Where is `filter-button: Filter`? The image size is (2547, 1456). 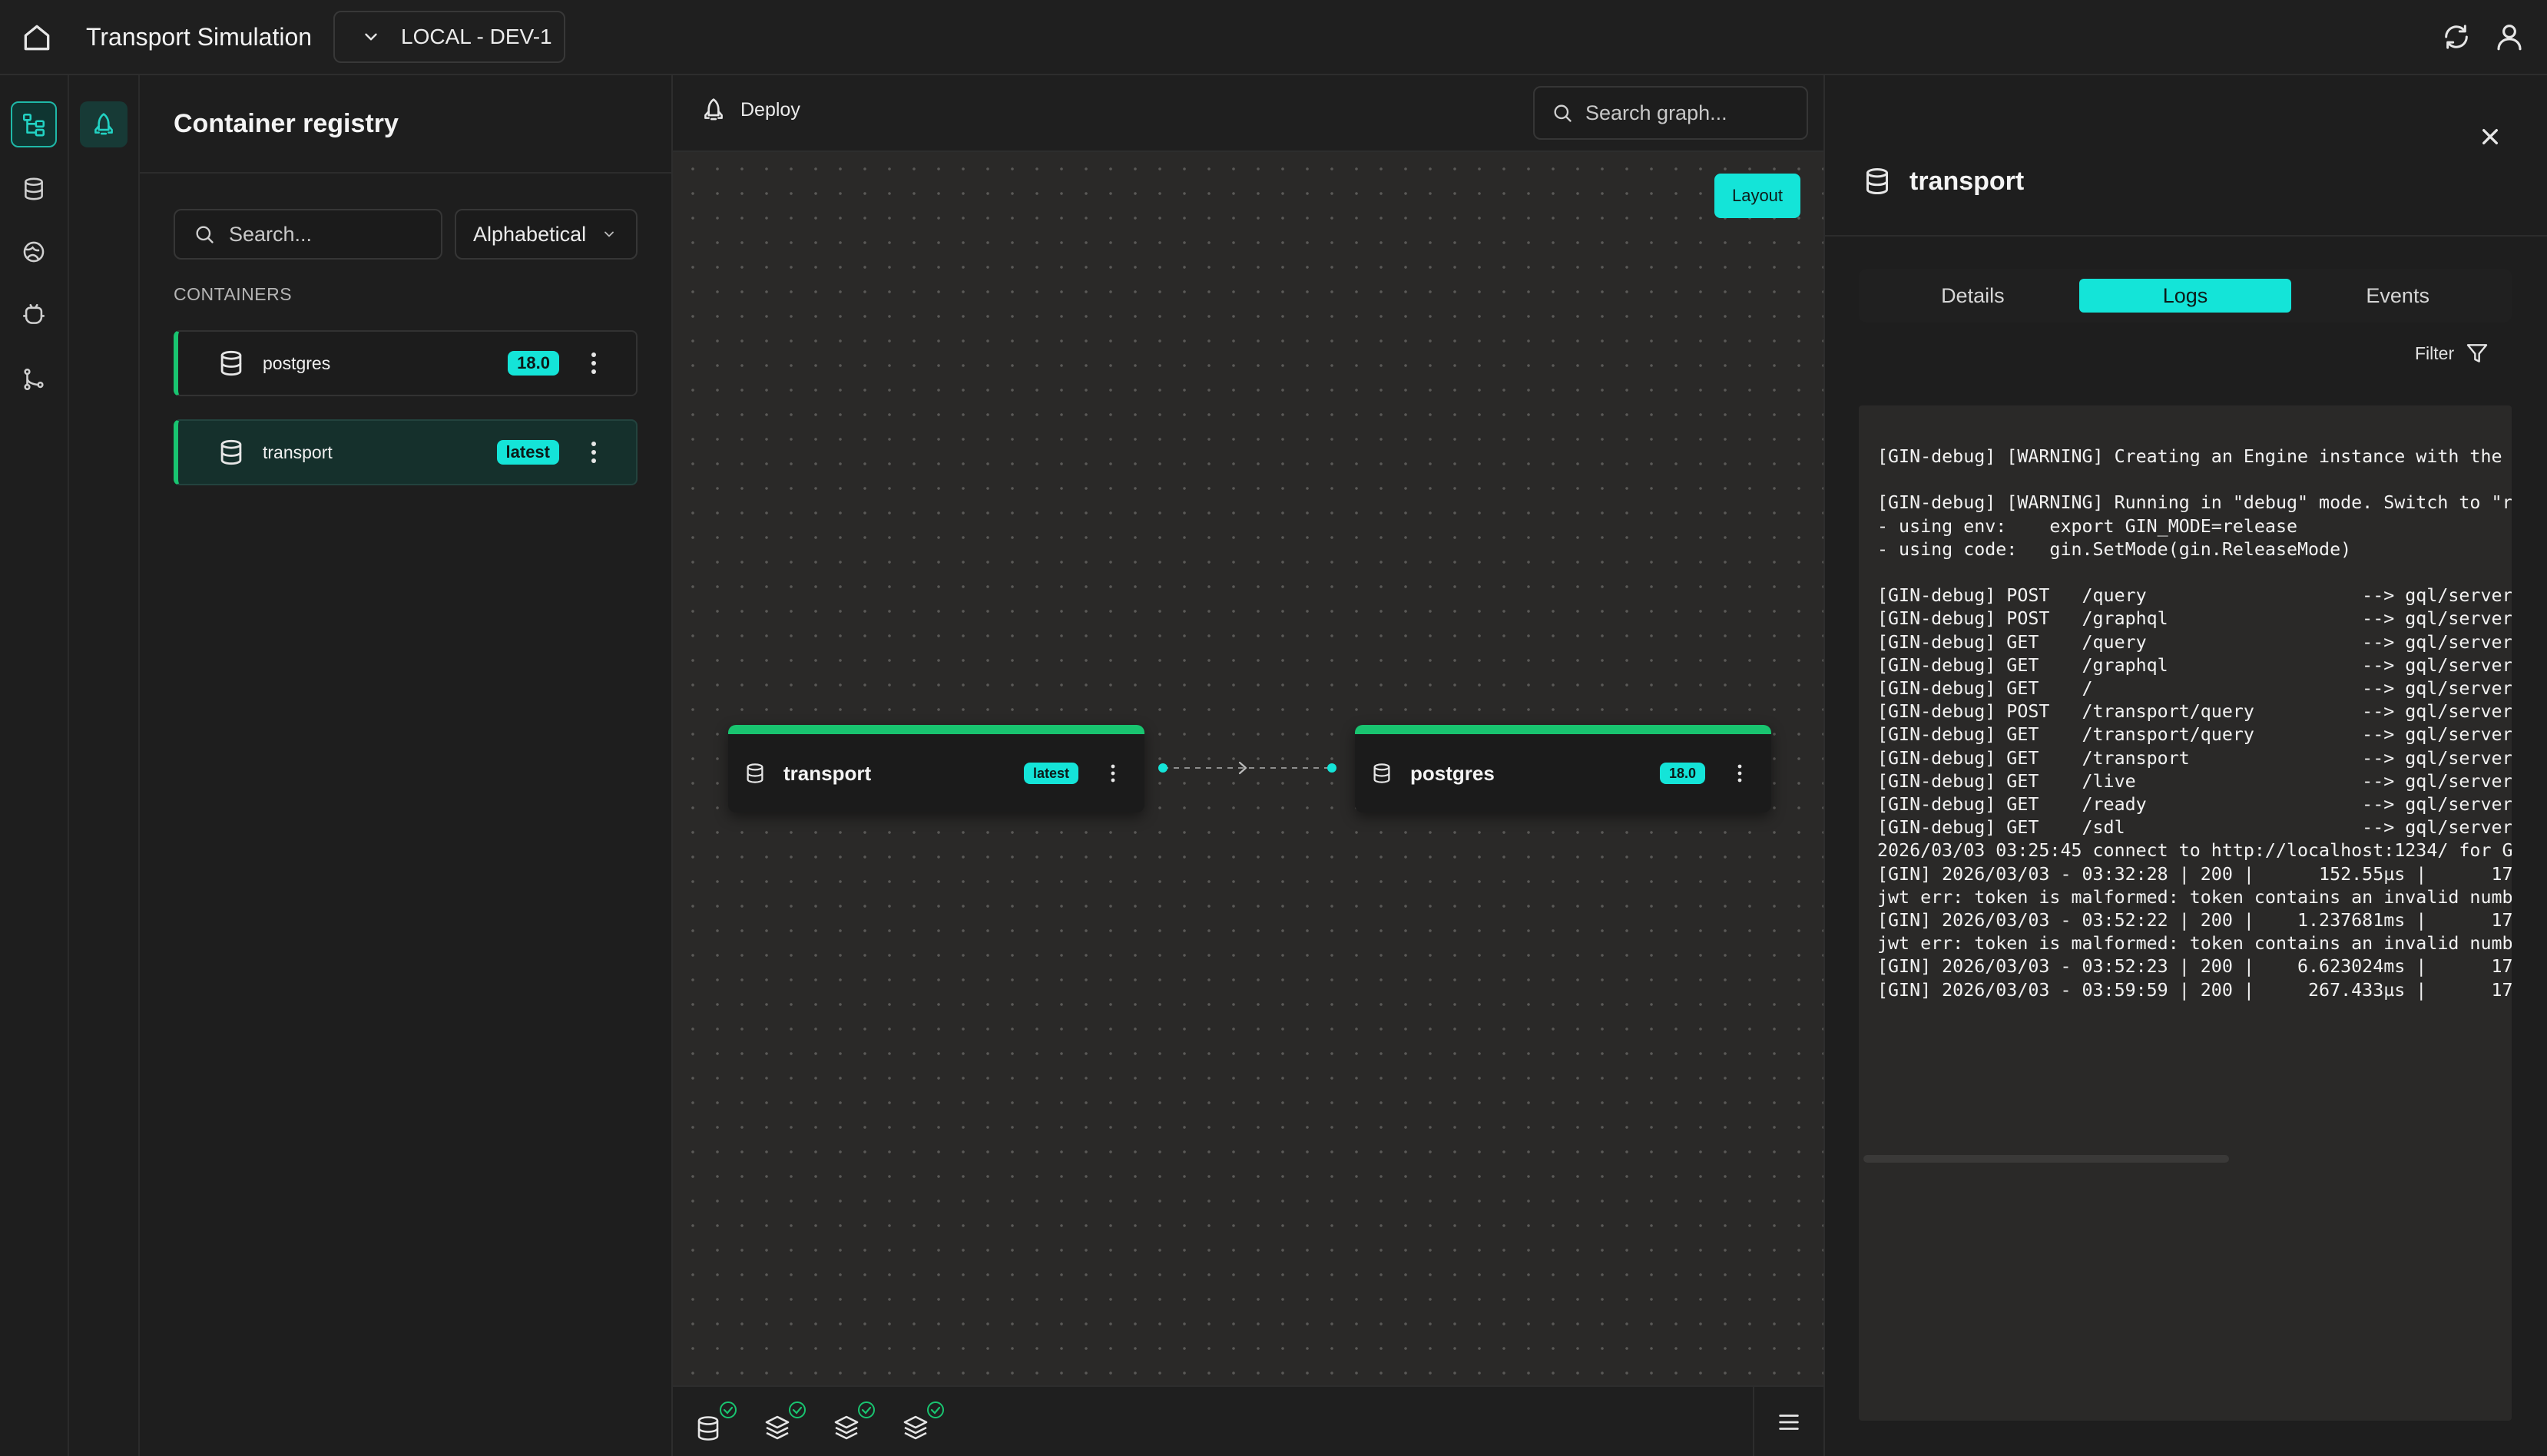 filter-button: Filter is located at coordinates (2452, 353).